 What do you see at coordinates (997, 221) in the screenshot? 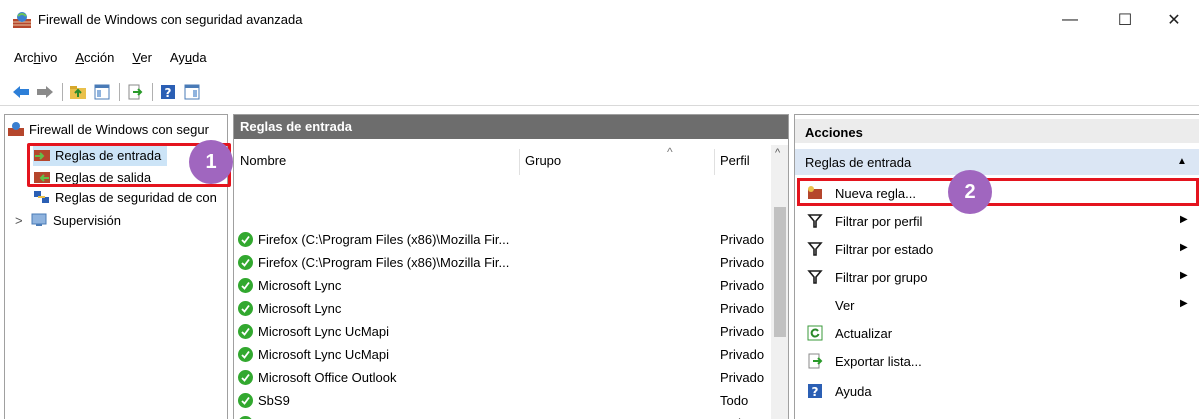
I see `action-filtrar-por-perfil: Filtrar por perfil ▶` at bounding box center [997, 221].